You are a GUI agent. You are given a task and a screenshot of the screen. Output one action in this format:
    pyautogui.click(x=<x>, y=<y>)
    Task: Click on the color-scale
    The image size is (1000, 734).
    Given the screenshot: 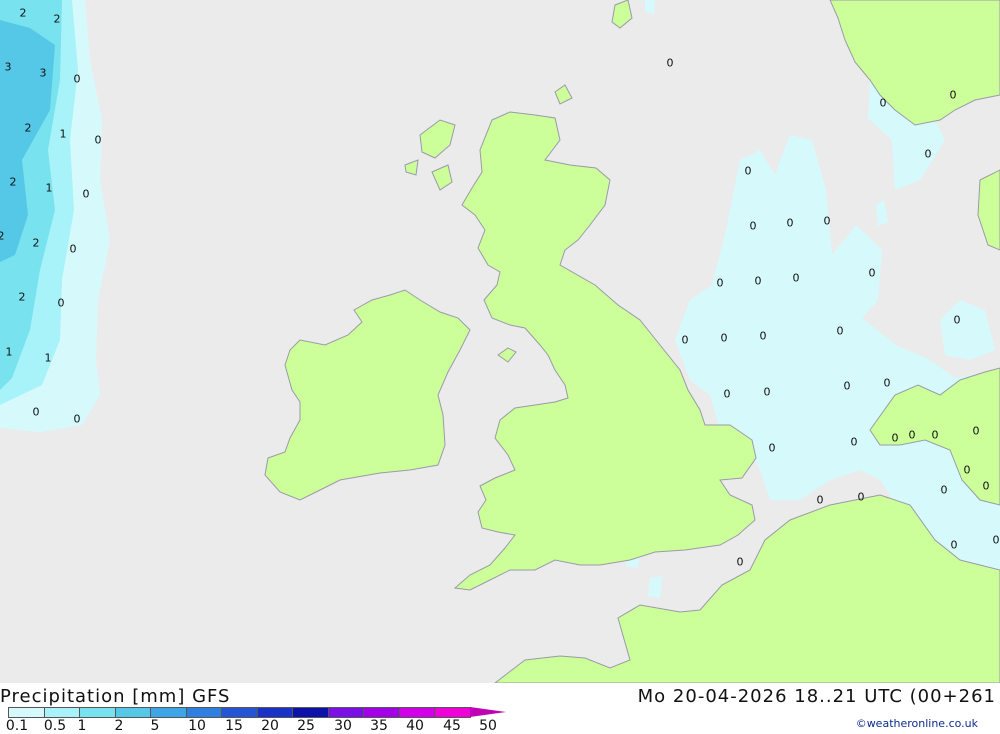 What is the action you would take?
    pyautogui.click(x=257, y=712)
    